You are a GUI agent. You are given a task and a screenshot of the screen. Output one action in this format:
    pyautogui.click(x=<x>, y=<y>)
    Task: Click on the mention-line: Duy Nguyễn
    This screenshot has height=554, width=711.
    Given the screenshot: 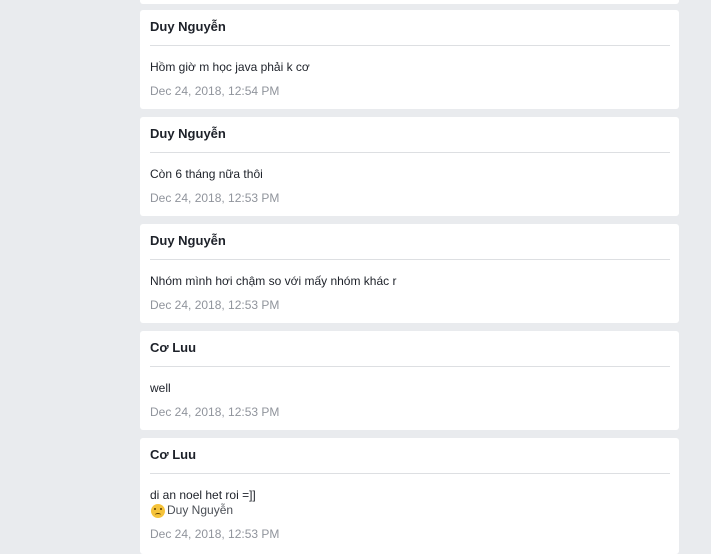 What is the action you would take?
    pyautogui.click(x=203, y=510)
    